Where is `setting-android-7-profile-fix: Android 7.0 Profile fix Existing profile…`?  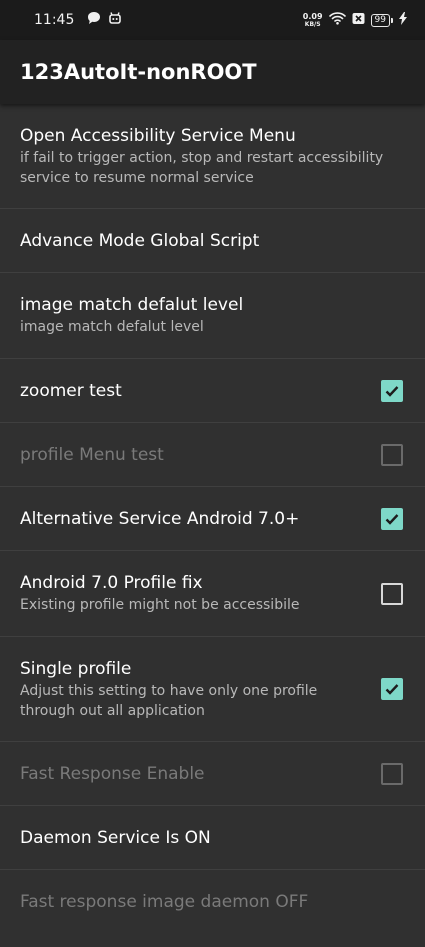
setting-android-7-profile-fix: Android 7.0 Profile fix Existing profile… is located at coordinates (212, 594).